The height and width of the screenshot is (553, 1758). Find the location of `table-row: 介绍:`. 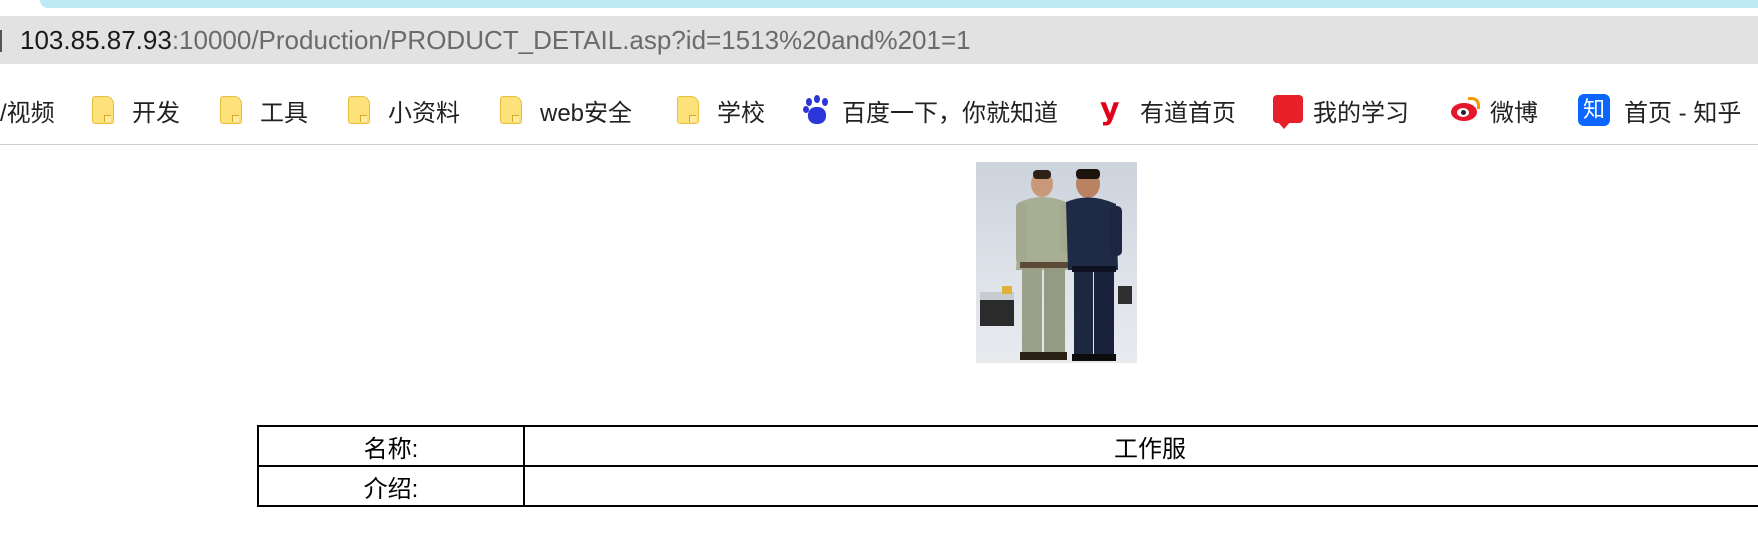

table-row: 介绍: is located at coordinates (1007, 486).